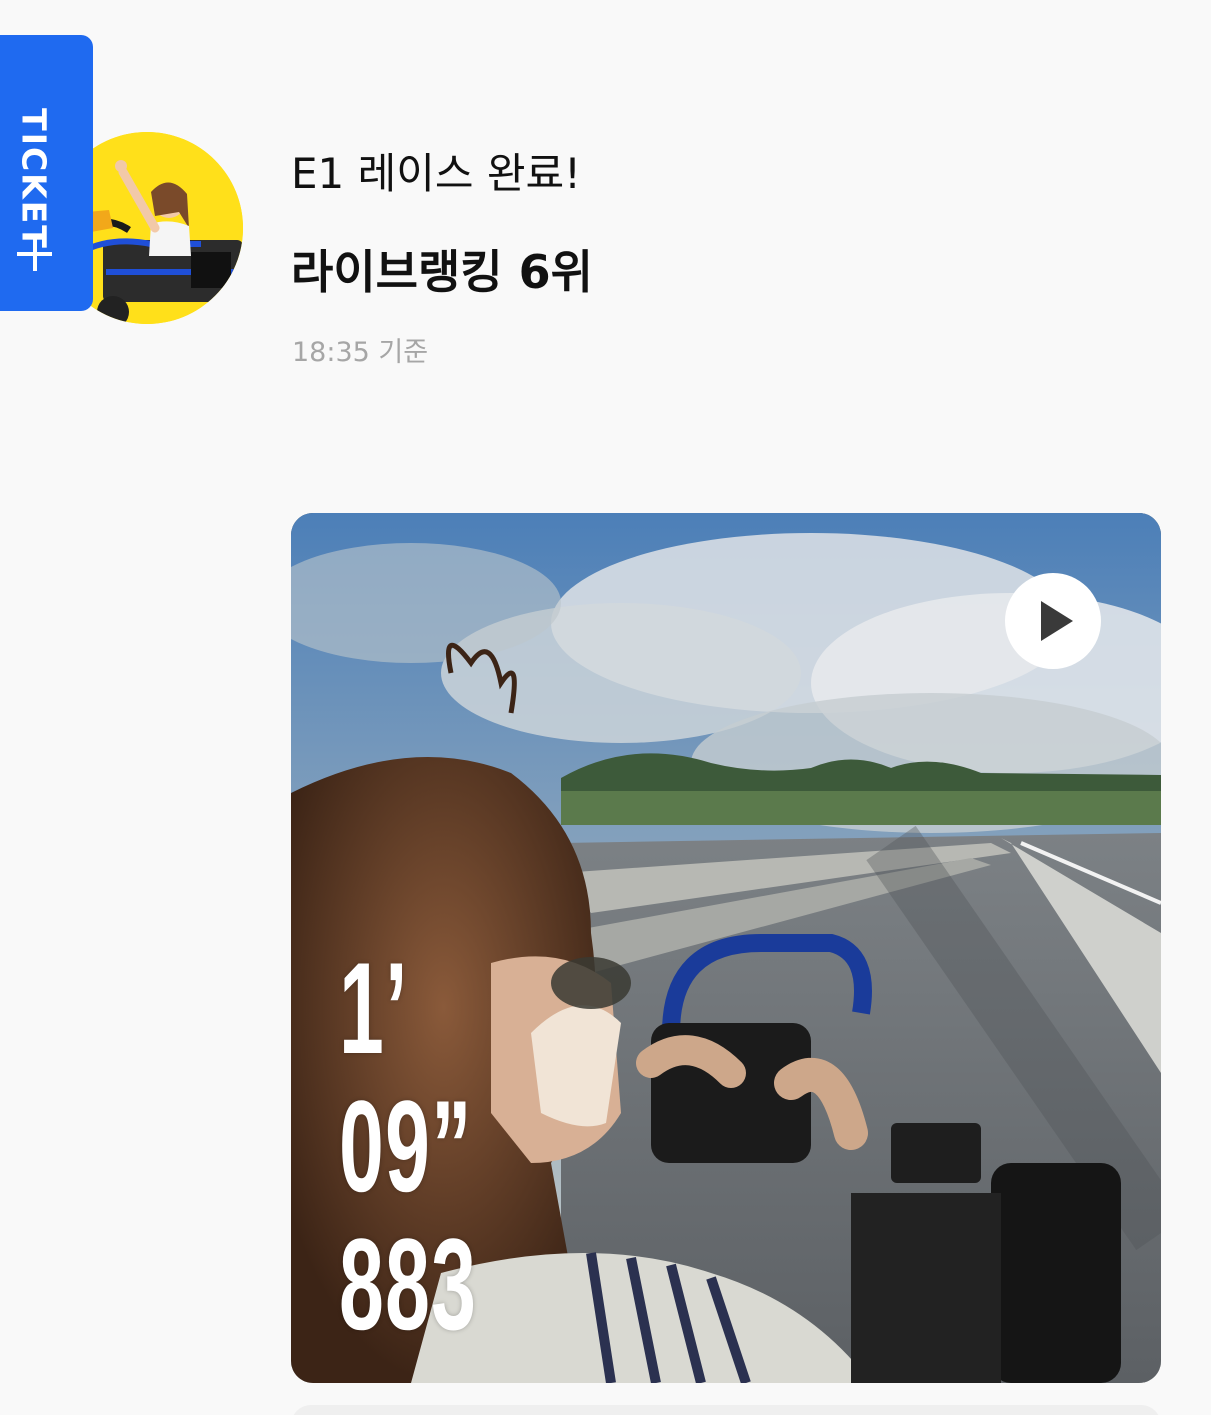  I want to click on play-icon, so click(1057, 621).